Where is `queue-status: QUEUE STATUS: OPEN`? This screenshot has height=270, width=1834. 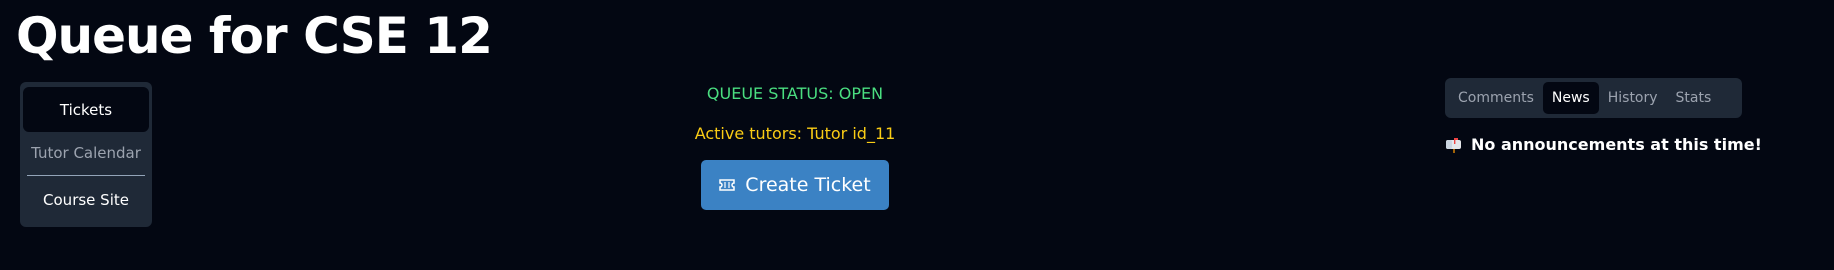
queue-status: QUEUE STATUS: OPEN is located at coordinates (795, 93).